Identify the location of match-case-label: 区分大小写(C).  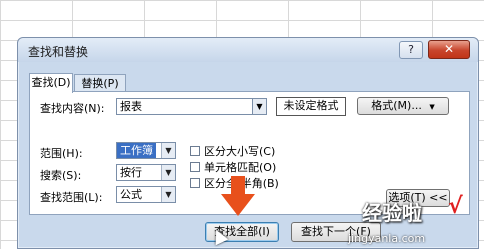
(240, 151).